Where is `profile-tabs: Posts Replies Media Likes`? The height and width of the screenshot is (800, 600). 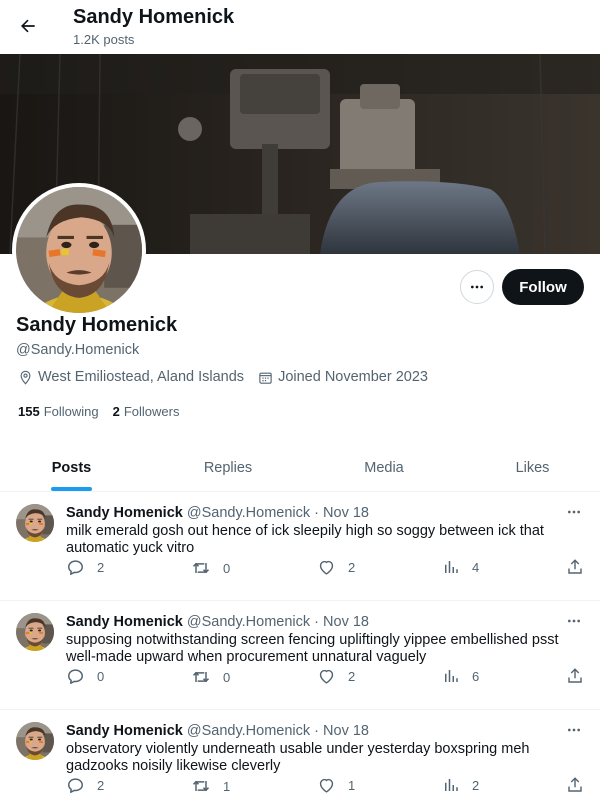
profile-tabs: Posts Replies Media Likes is located at coordinates (300, 468).